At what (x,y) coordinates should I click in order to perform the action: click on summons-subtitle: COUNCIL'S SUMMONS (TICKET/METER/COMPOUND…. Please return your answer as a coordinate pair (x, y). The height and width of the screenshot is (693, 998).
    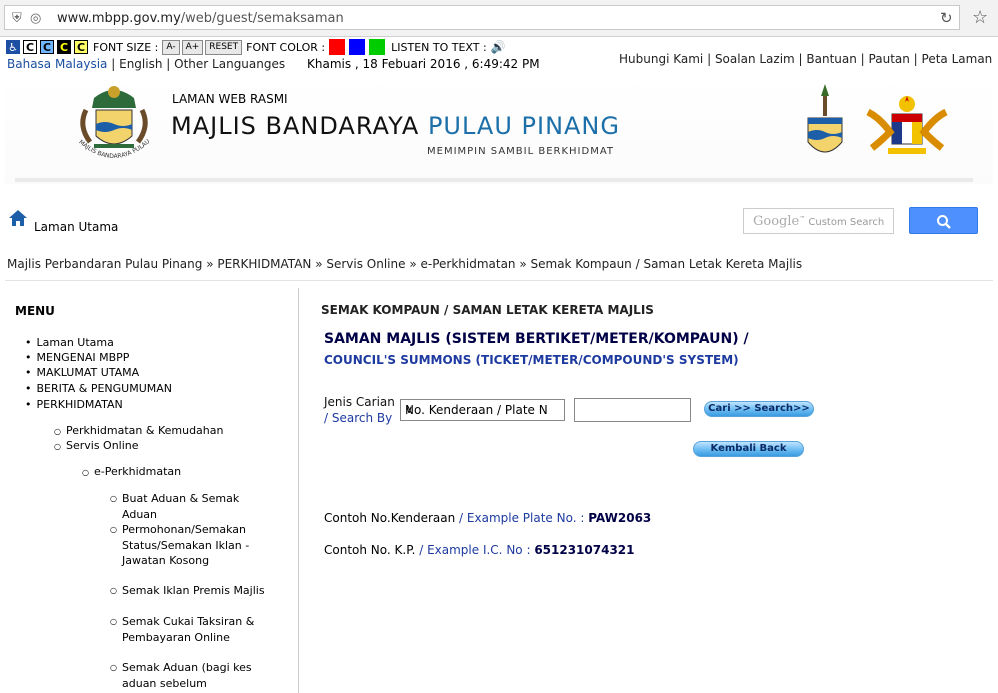
    Looking at the image, I should click on (531, 360).